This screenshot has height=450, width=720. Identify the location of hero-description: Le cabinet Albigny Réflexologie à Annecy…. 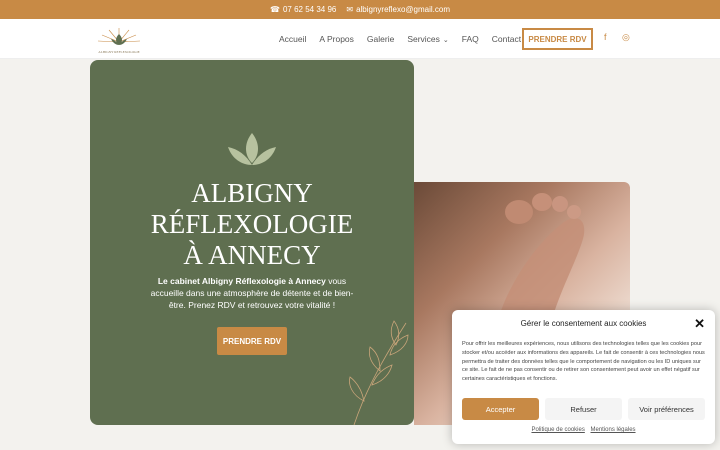
(252, 293).